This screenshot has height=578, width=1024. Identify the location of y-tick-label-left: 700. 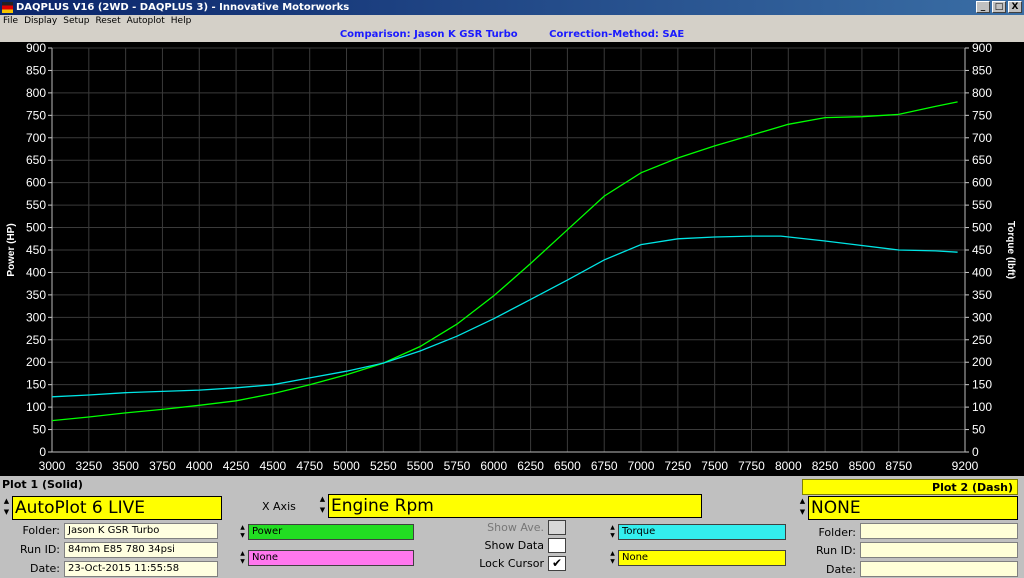
(36, 138).